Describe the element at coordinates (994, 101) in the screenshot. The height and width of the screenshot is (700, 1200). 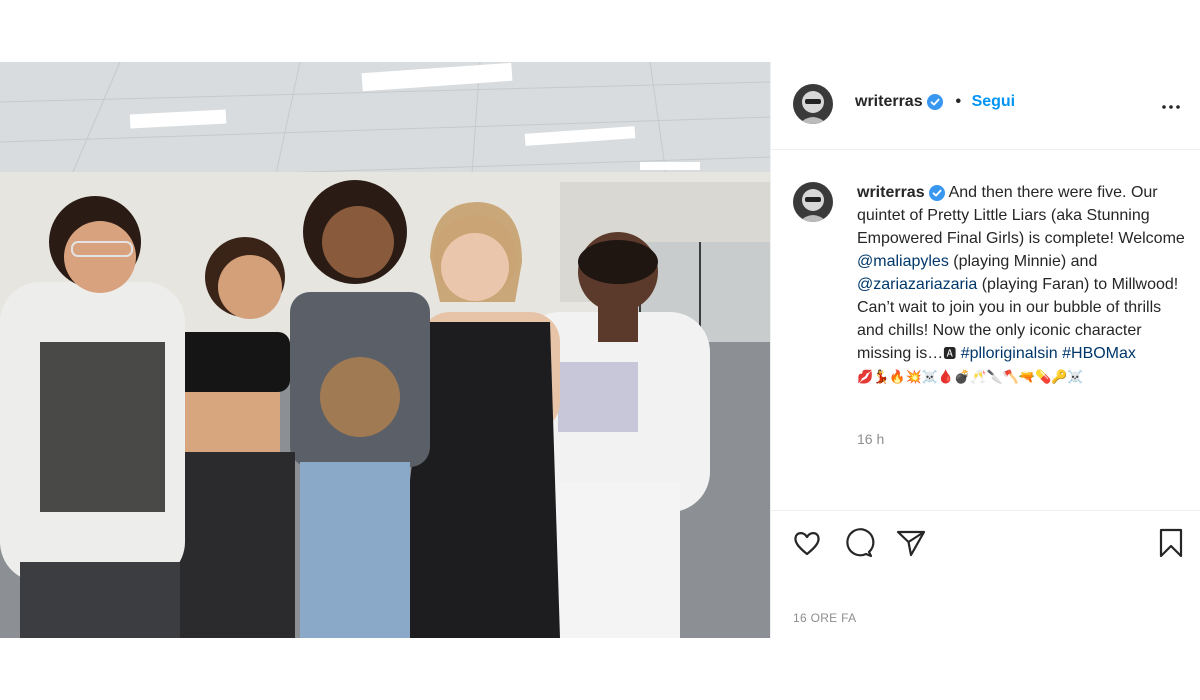
I see `follow-button: Segui` at that location.